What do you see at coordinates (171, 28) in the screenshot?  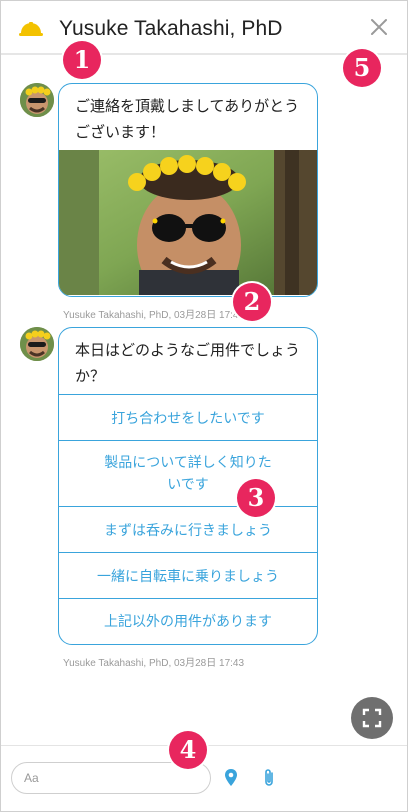 I see `page-title: Yusuke Takahashi, PhD` at bounding box center [171, 28].